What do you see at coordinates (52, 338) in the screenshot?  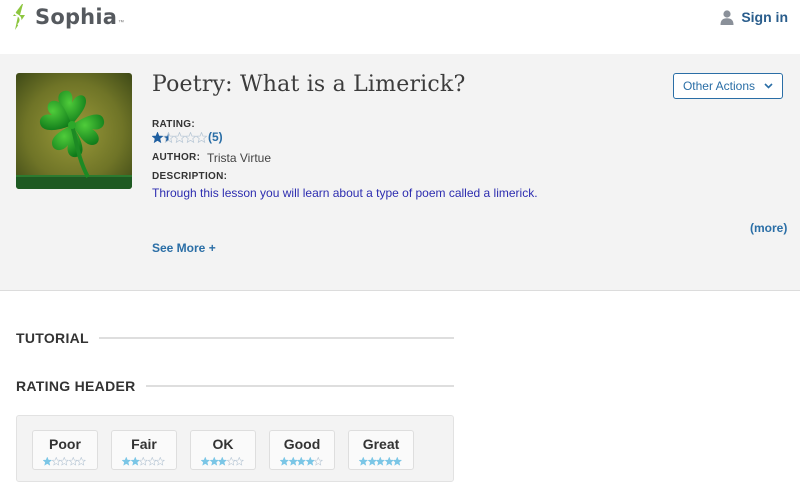 I see `tutorial-heading: TUTORIAL` at bounding box center [52, 338].